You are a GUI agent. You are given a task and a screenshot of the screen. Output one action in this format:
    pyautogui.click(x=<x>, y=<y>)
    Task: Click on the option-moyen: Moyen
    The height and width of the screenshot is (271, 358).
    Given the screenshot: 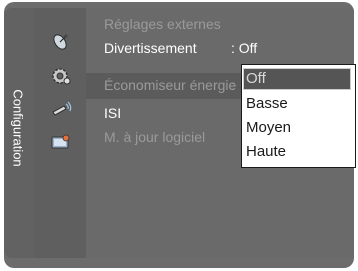 What is the action you would take?
    pyautogui.click(x=268, y=127)
    